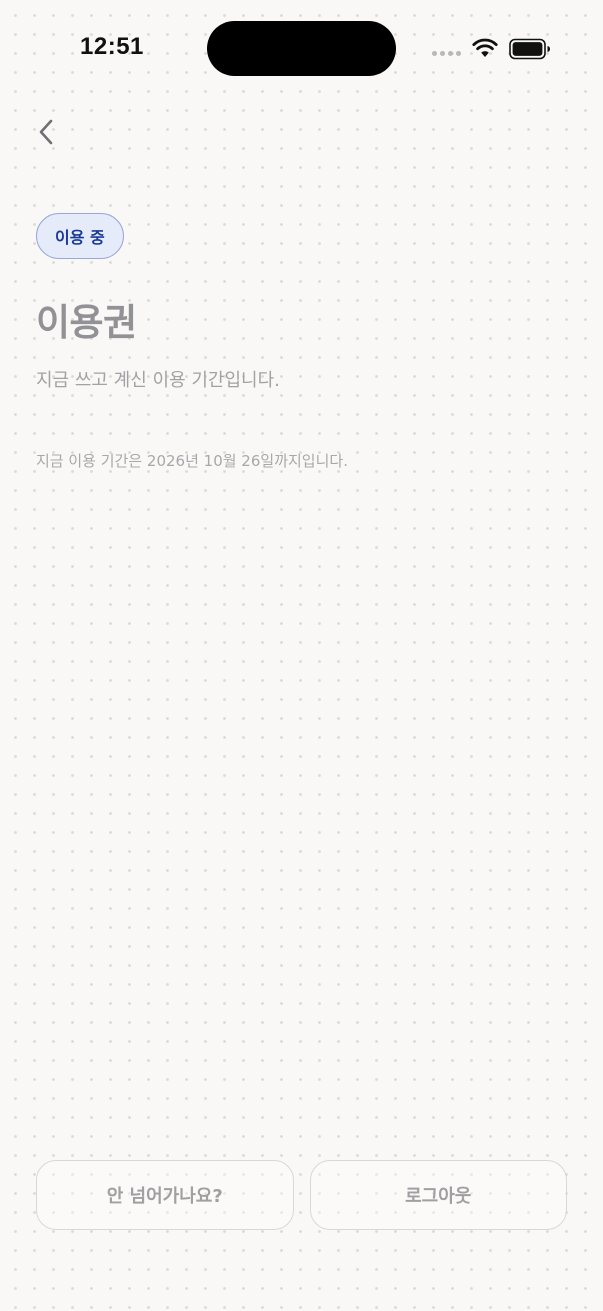 This screenshot has width=603, height=1311. I want to click on expiry-date-text: 지금 이용 기간은 2026년 10월 26일까지입니다., so click(192, 461).